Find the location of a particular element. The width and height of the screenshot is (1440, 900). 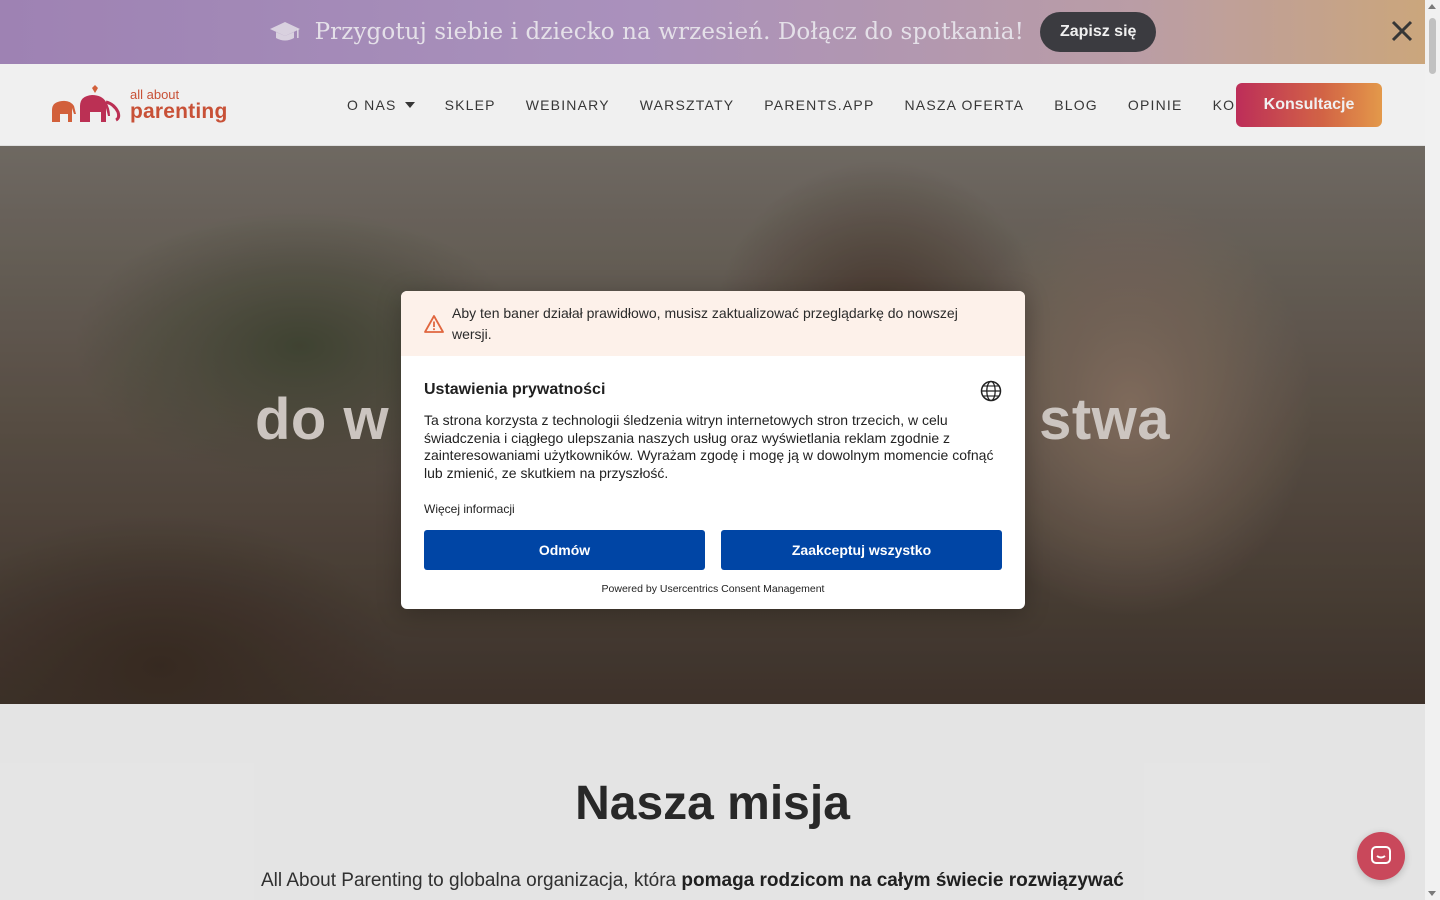

chat-launcher-button is located at coordinates (1381, 856).